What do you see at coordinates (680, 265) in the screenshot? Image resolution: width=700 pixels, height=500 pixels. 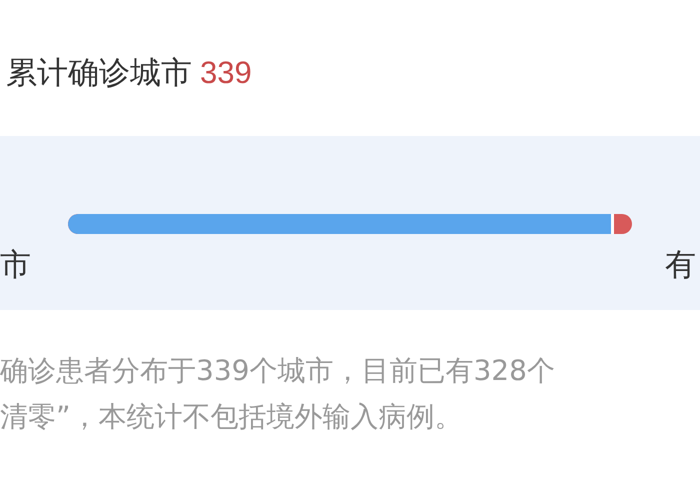 I see `right-label: 有` at bounding box center [680, 265].